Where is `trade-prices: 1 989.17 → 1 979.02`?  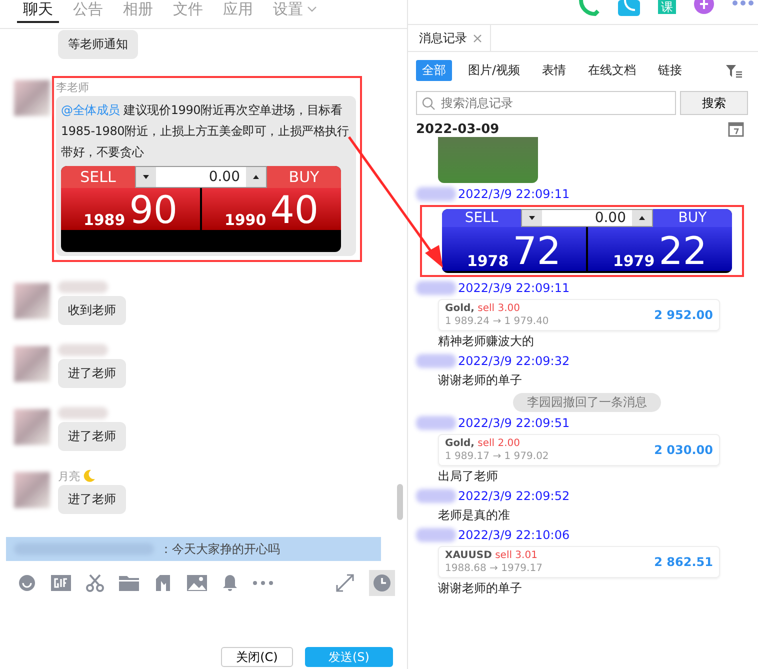 trade-prices: 1 989.17 → 1 979.02 is located at coordinates (497, 456).